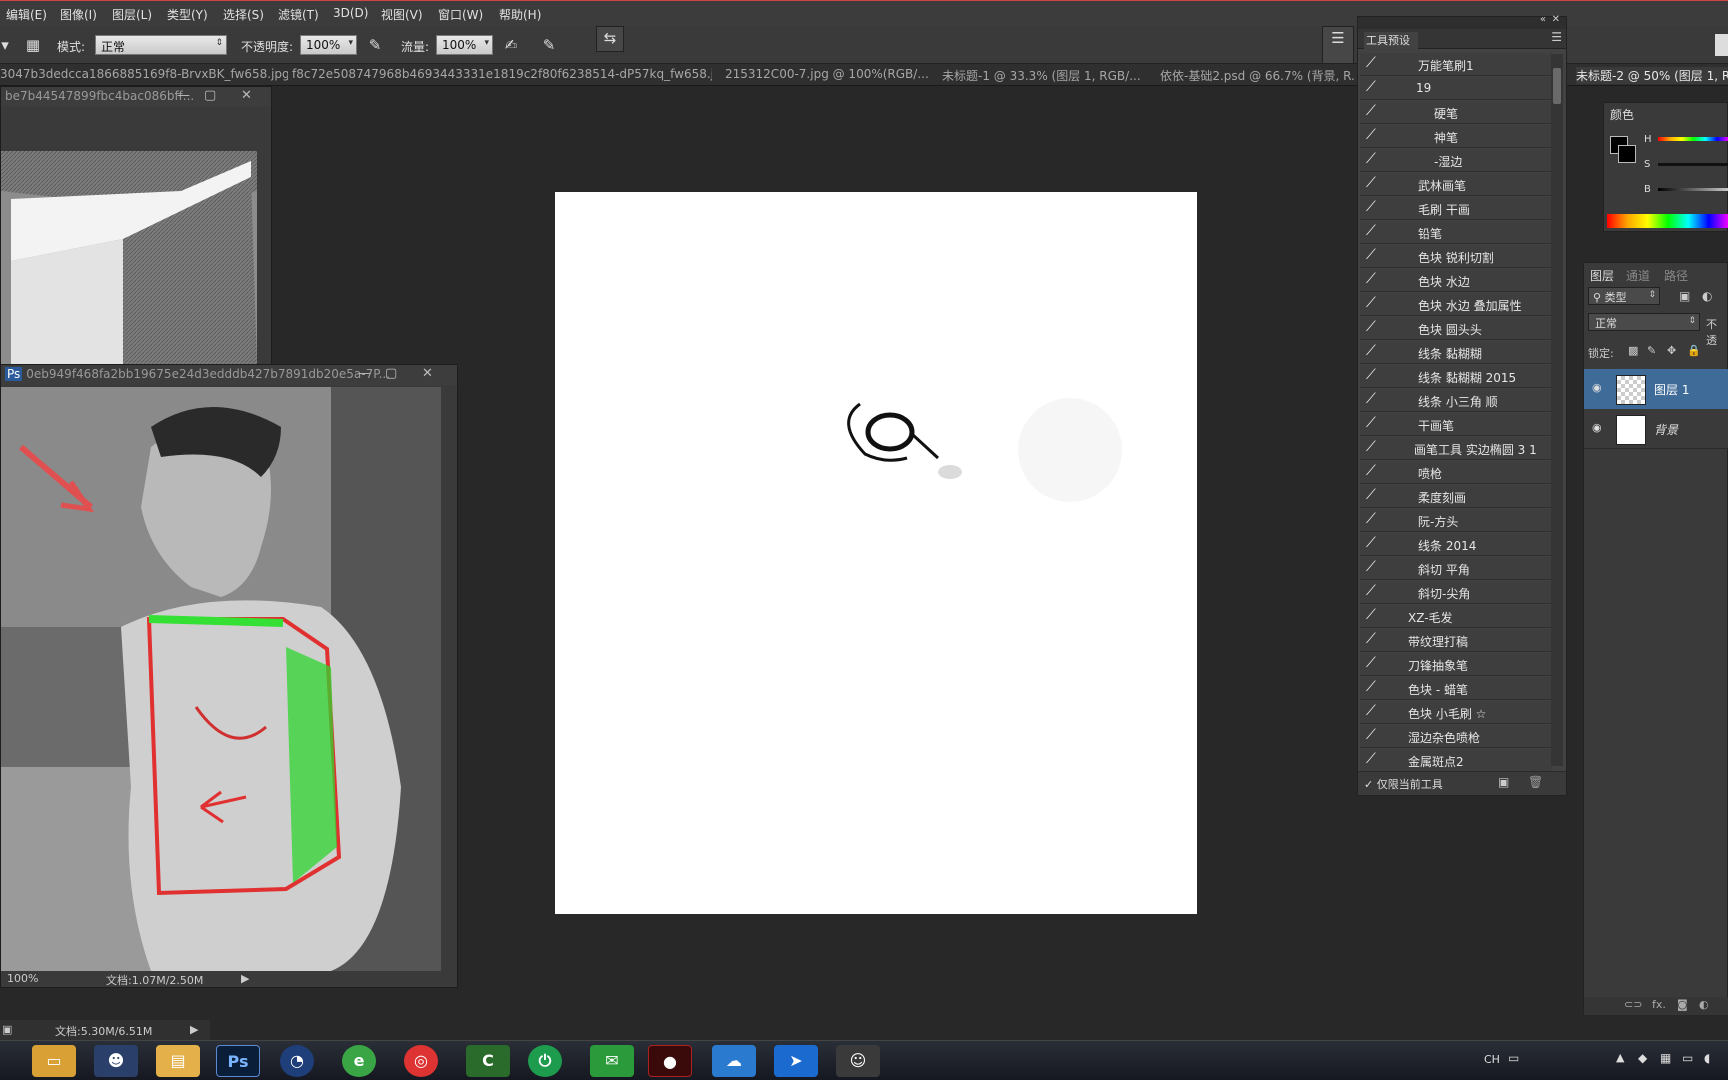 The height and width of the screenshot is (1080, 1728). What do you see at coordinates (545, 1061) in the screenshot?
I see `iqiyi-icon: ⏻` at bounding box center [545, 1061].